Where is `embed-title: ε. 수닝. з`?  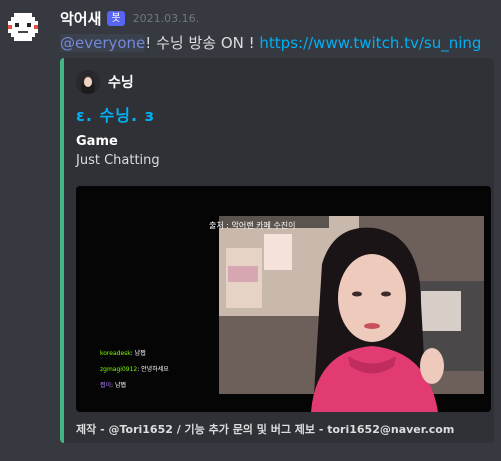 embed-title: ε. 수닝. з is located at coordinates (115, 114).